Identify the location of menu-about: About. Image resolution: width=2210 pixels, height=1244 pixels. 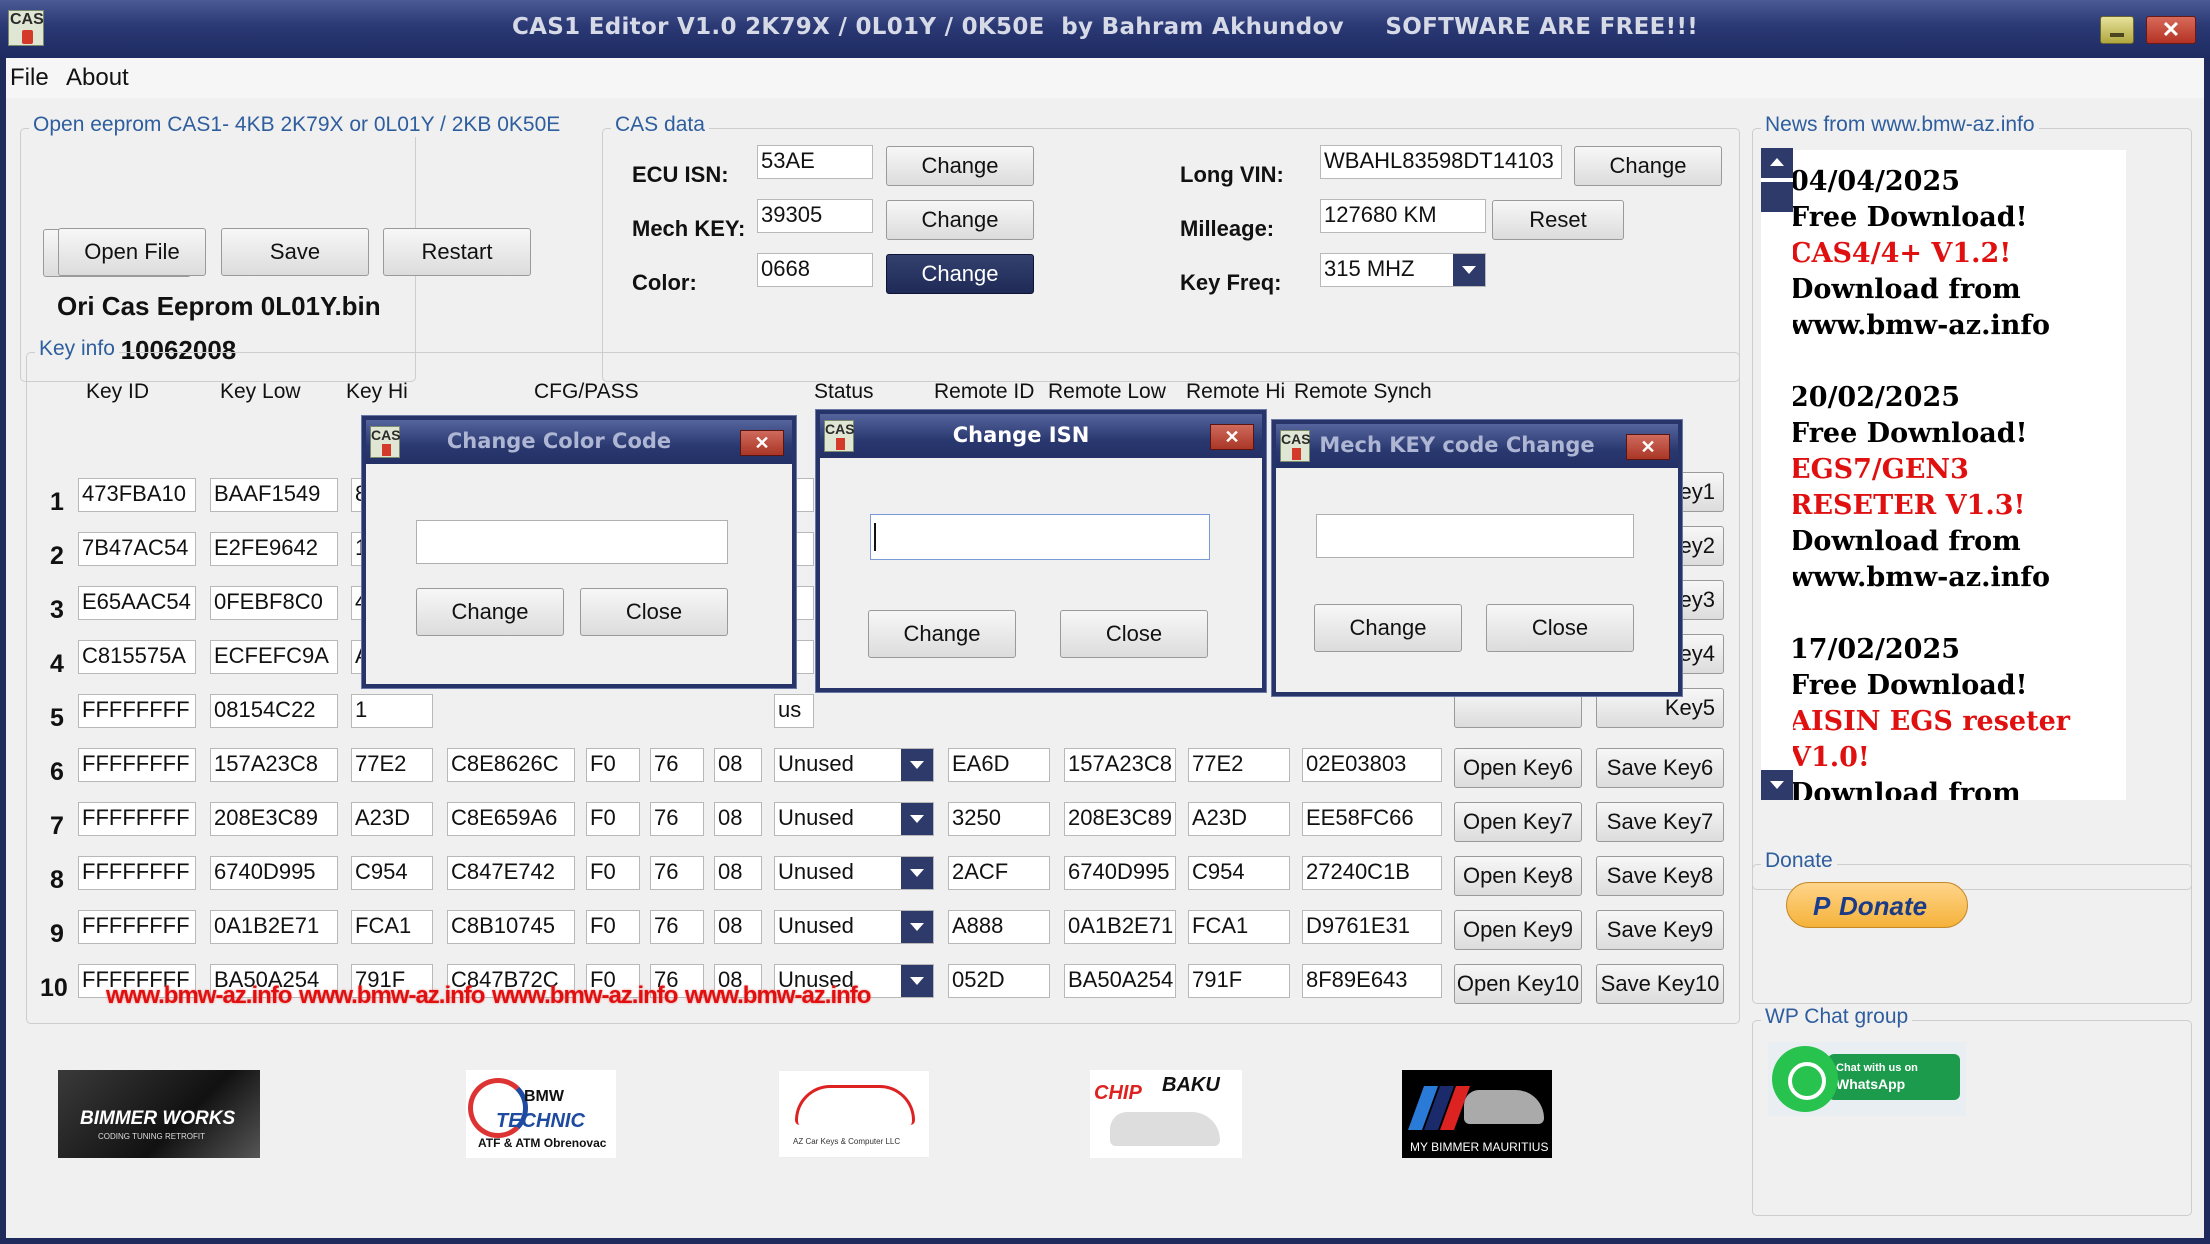
(97, 78).